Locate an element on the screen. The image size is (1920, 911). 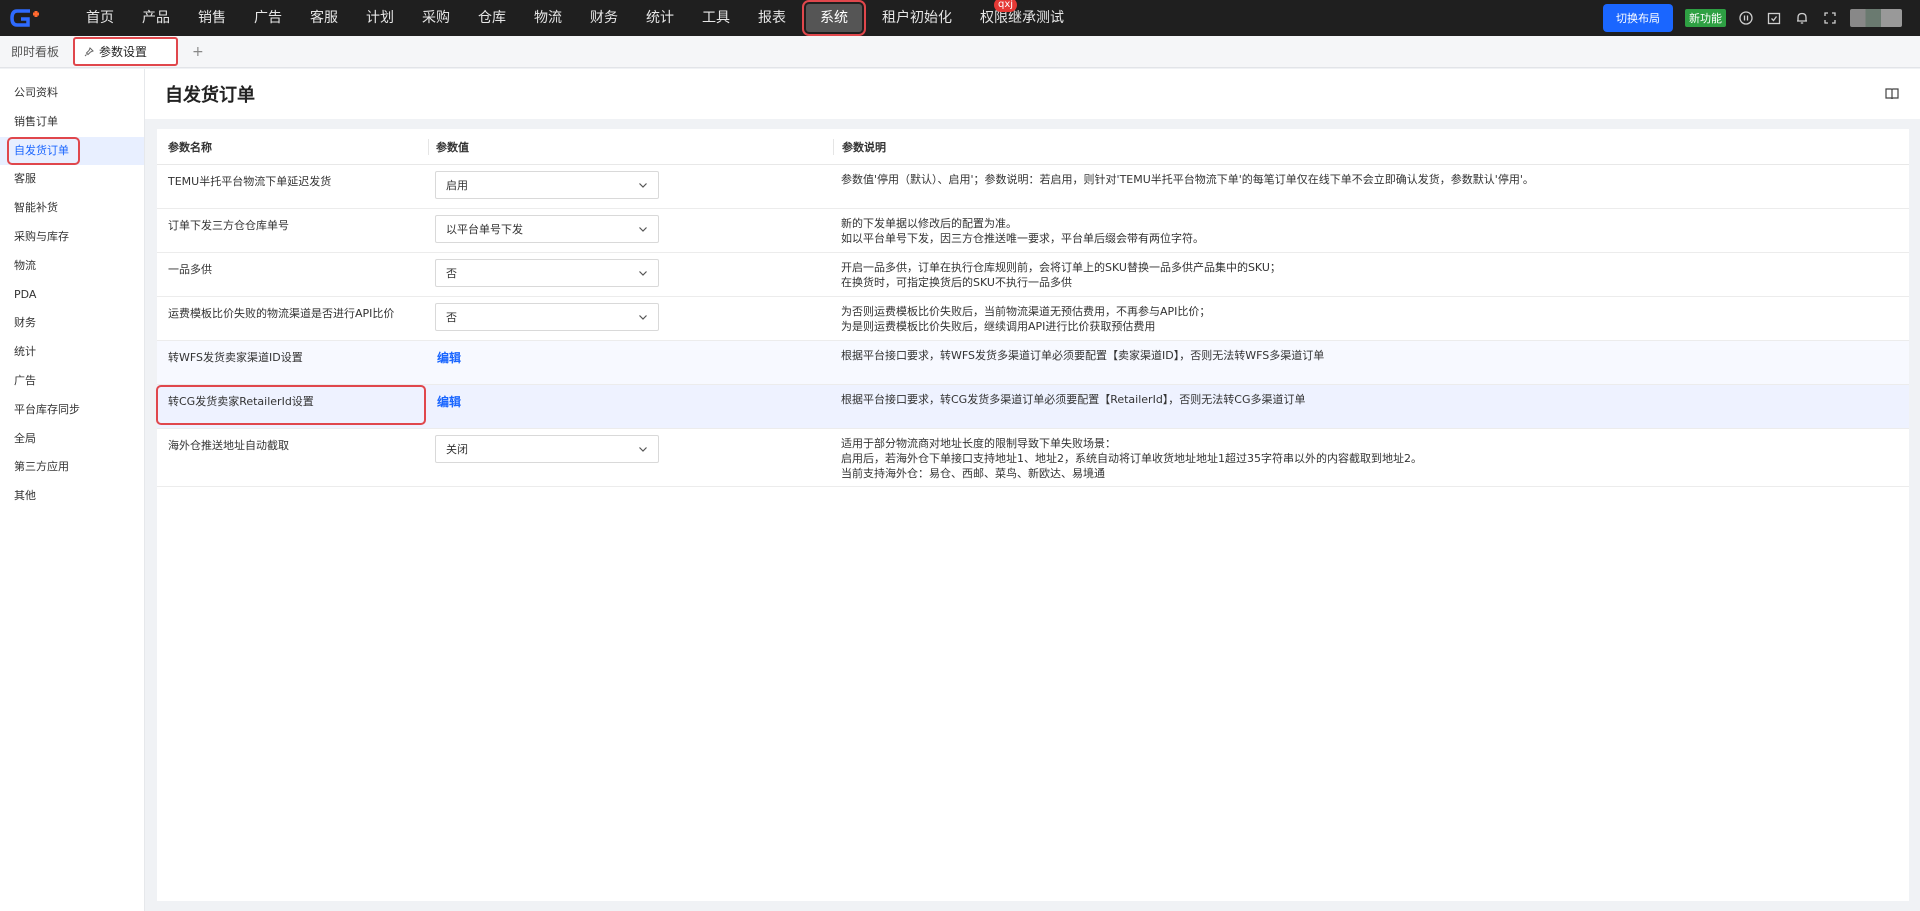
sidebar-item-2: 自发货订单 is located at coordinates (72, 151).